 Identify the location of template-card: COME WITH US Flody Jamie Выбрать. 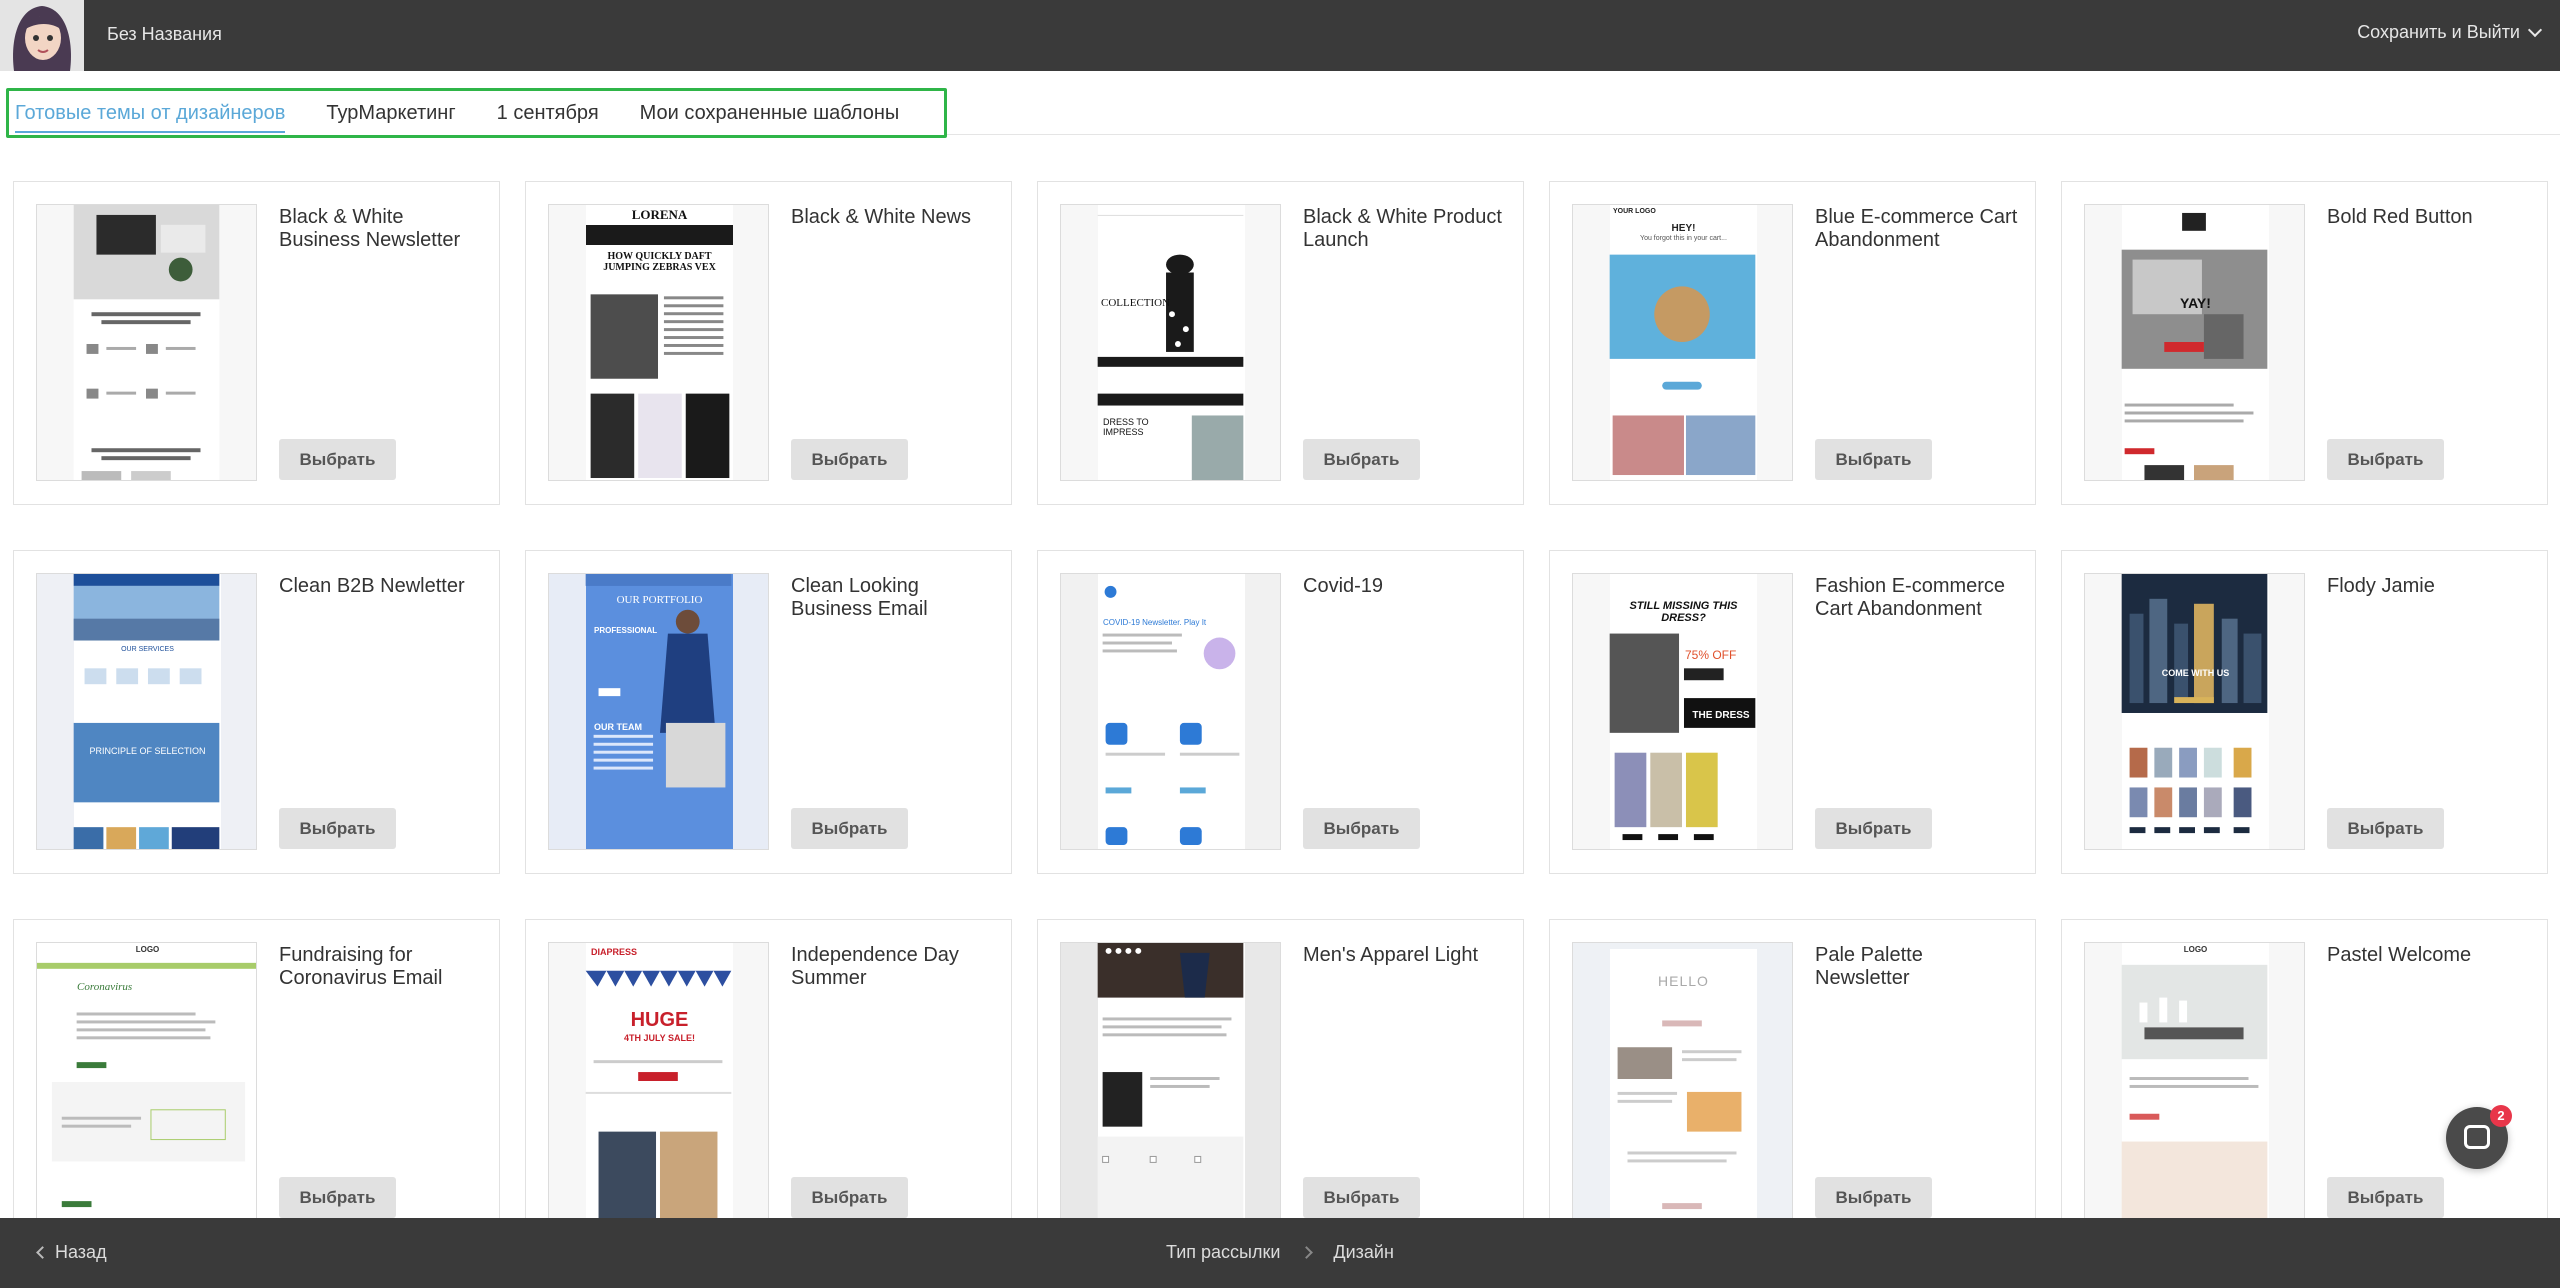
(2304, 712).